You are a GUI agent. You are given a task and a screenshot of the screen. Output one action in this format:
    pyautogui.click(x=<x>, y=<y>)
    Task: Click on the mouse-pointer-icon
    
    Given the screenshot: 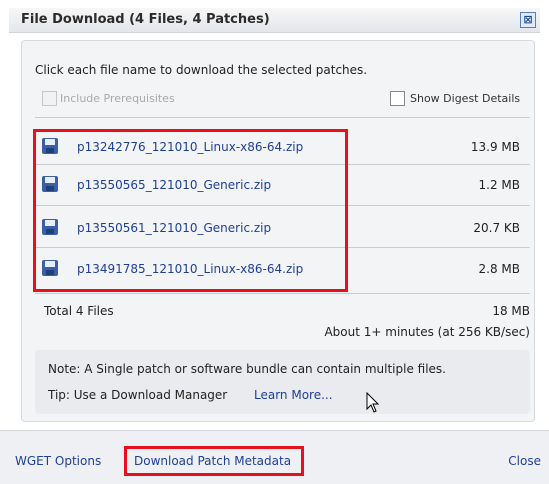 What is the action you would take?
    pyautogui.click(x=373, y=402)
    